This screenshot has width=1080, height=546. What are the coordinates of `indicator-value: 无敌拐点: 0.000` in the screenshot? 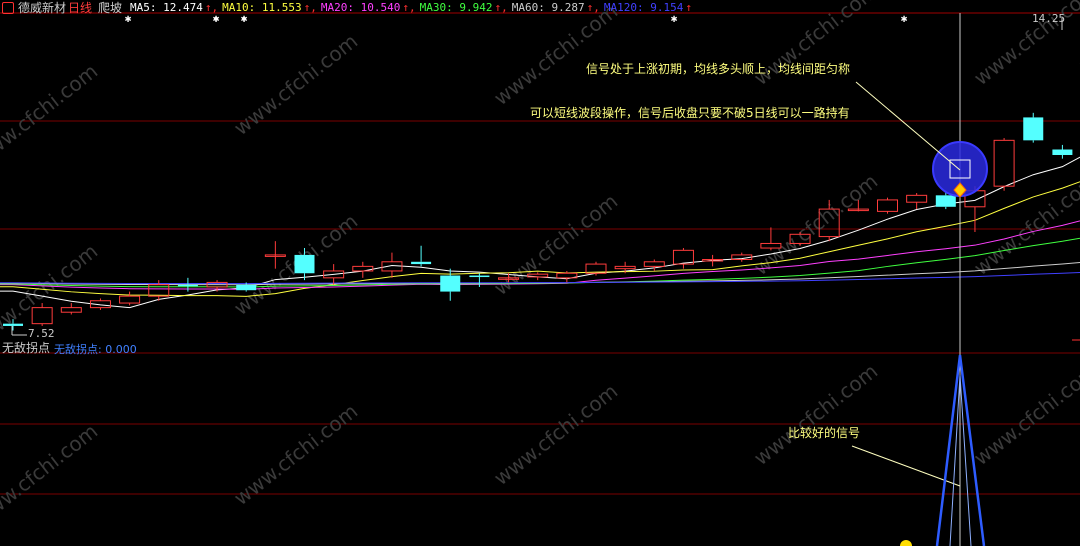 It's located at (95, 349).